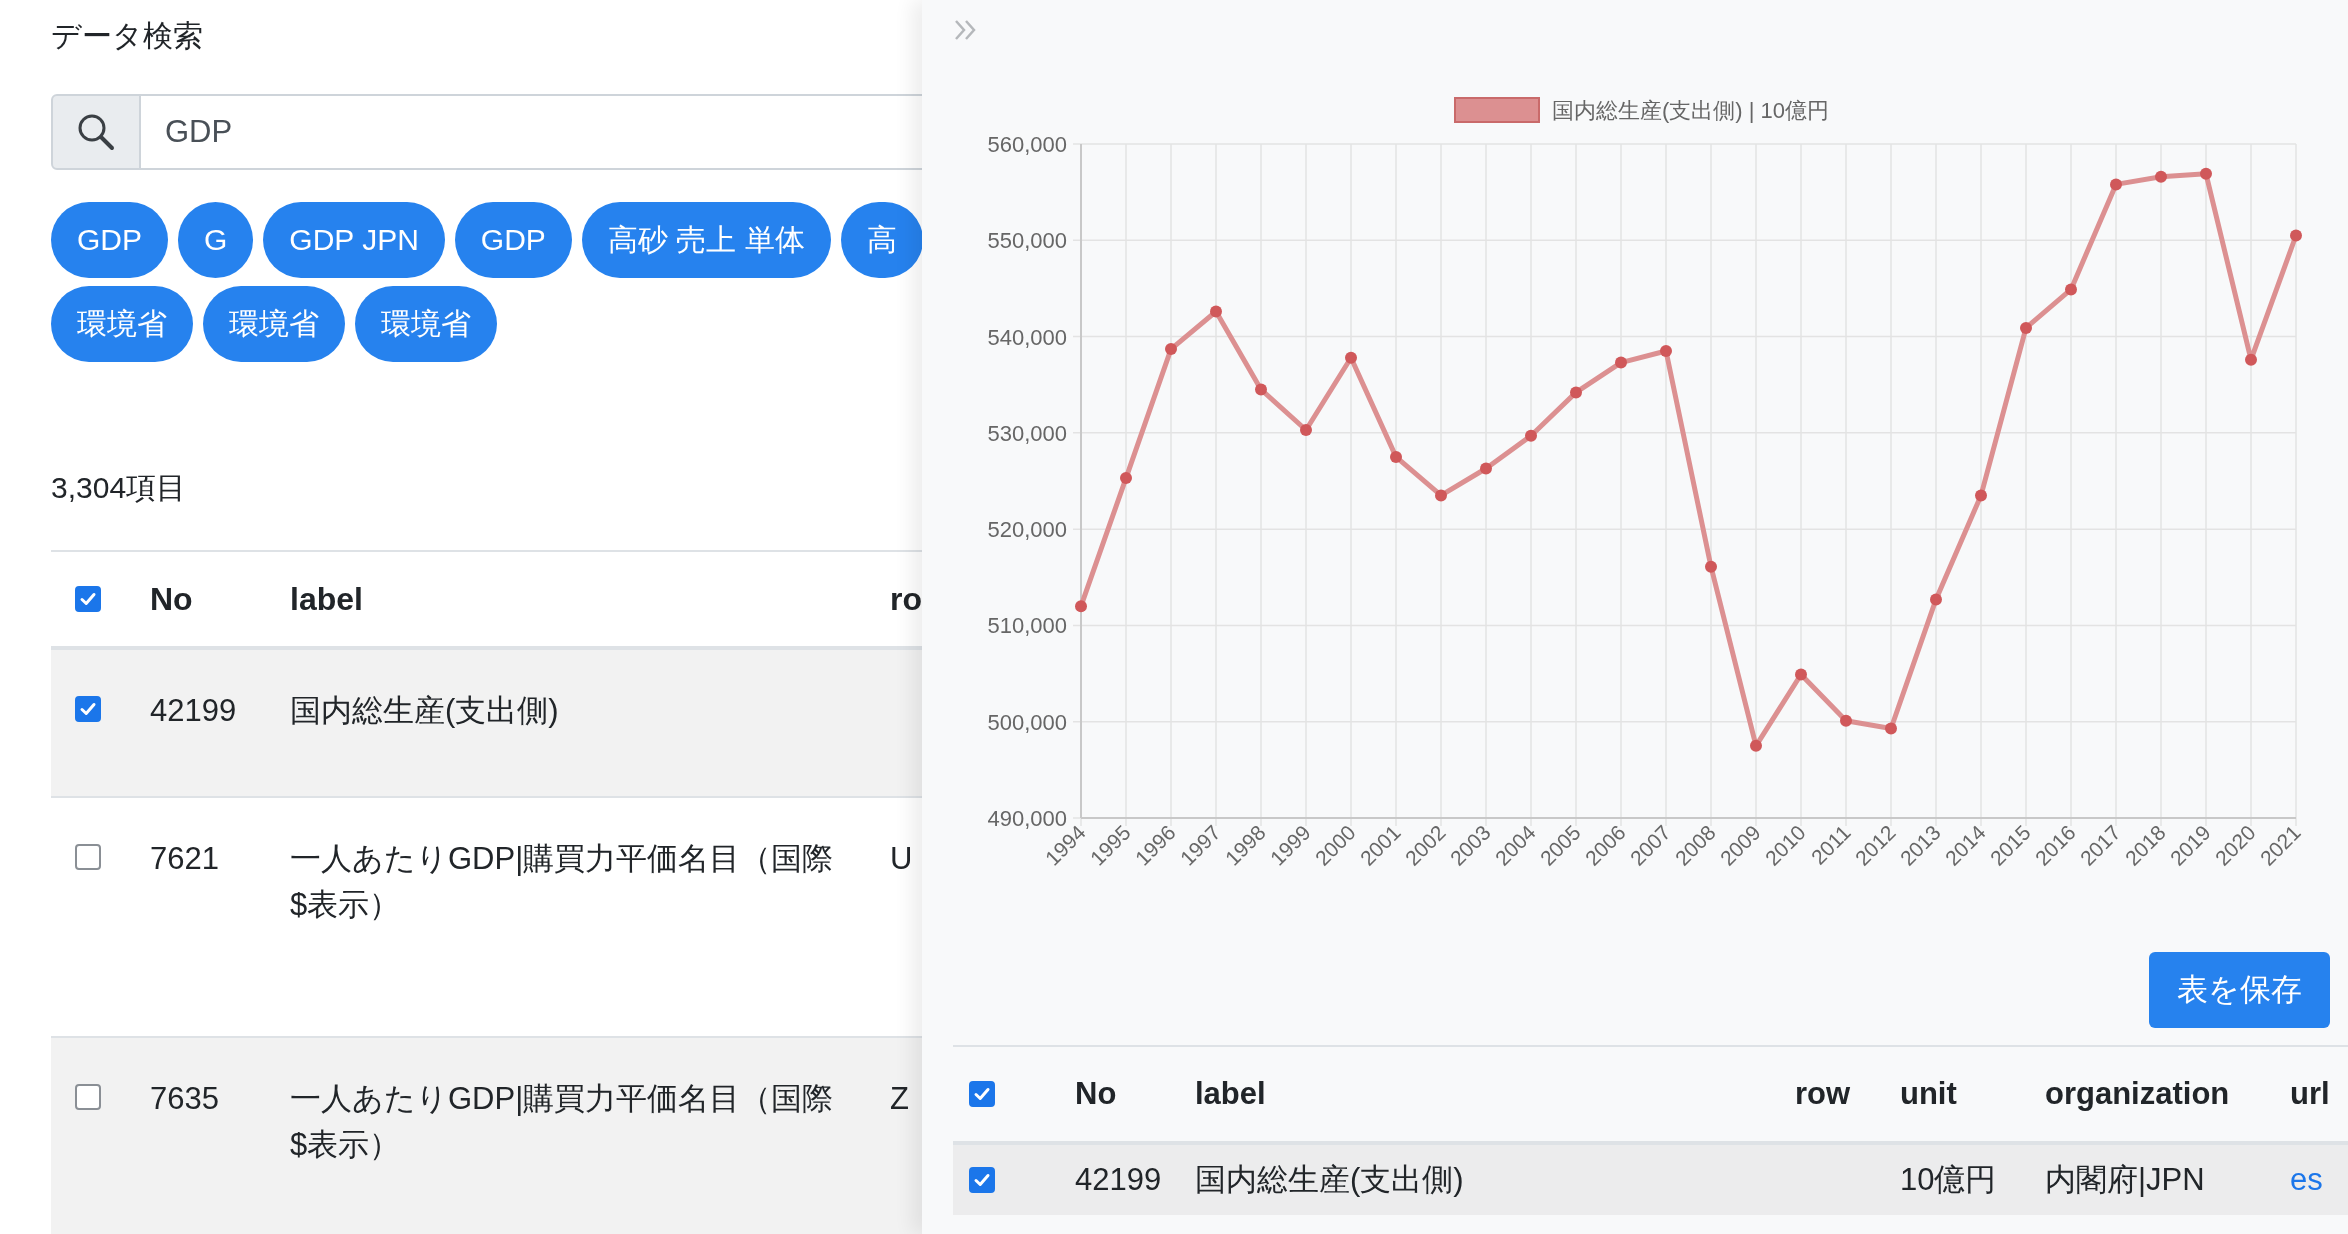 The image size is (2348, 1234). I want to click on table-cell-text: 10億円, so click(1948, 1180).